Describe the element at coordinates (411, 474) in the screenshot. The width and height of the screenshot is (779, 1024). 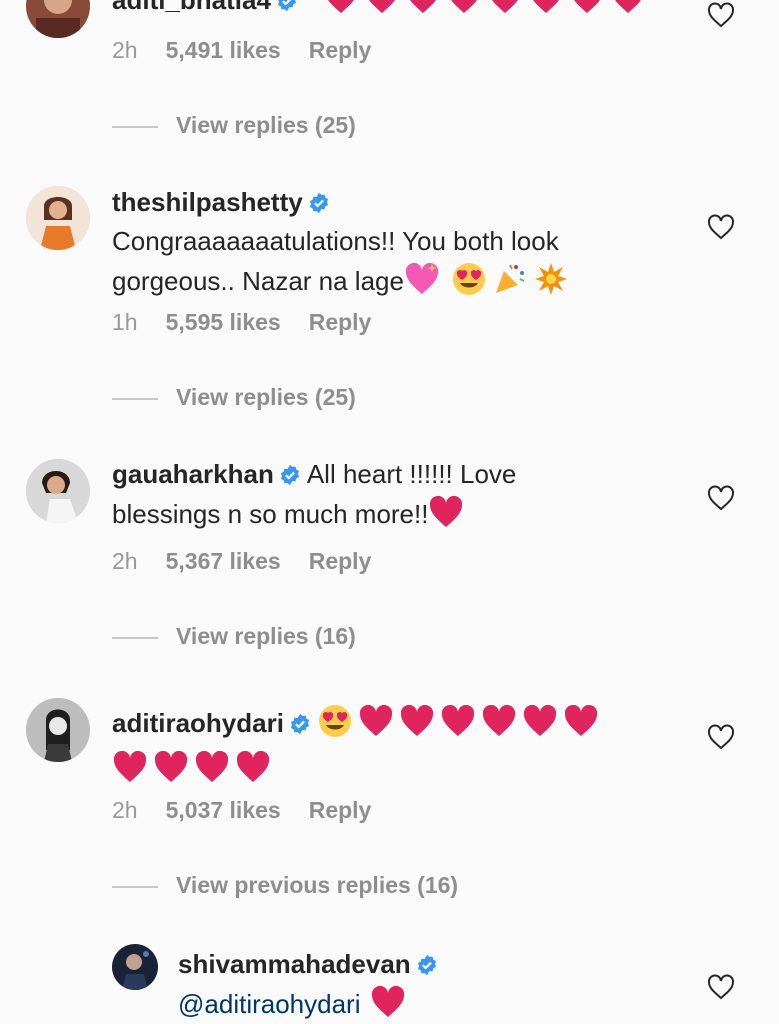
I see `comment-text-line1: All heart !!!!!! Love` at that location.